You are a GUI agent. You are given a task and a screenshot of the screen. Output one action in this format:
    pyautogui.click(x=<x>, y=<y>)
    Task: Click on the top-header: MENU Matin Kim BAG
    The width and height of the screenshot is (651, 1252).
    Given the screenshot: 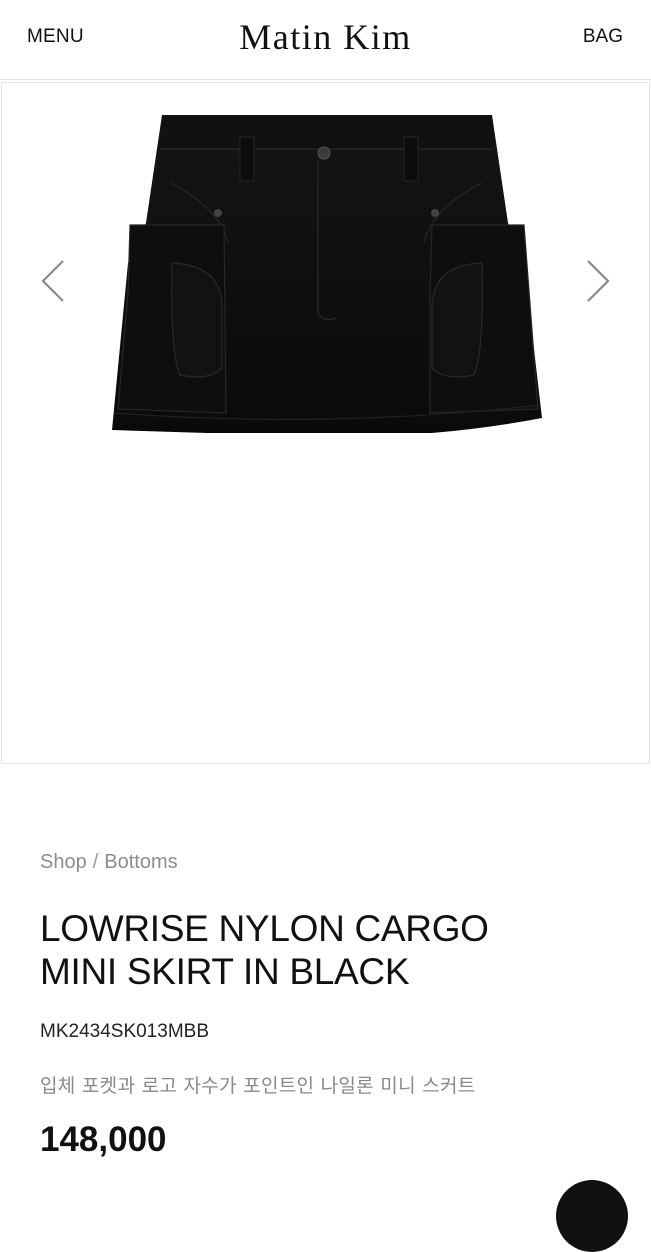 What is the action you would take?
    pyautogui.click(x=325, y=40)
    